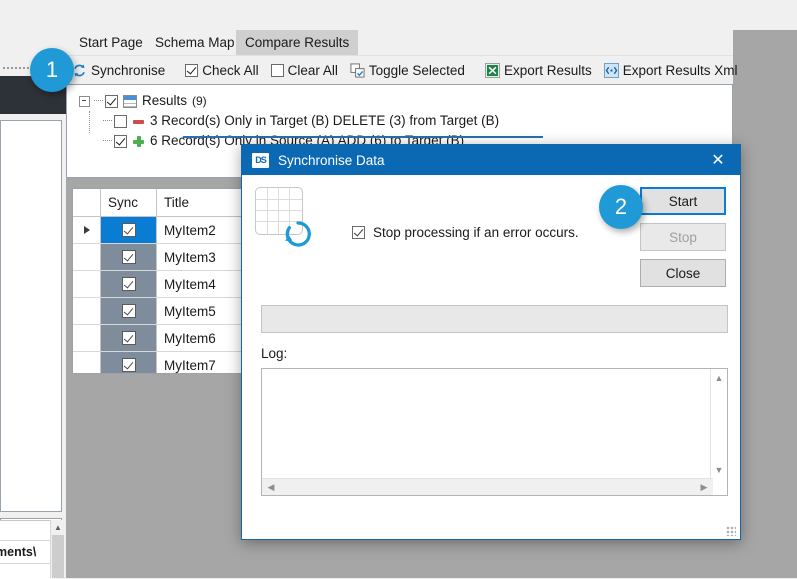 This screenshot has width=797, height=579. What do you see at coordinates (719, 470) in the screenshot?
I see `scroll-down-icon: ▼` at bounding box center [719, 470].